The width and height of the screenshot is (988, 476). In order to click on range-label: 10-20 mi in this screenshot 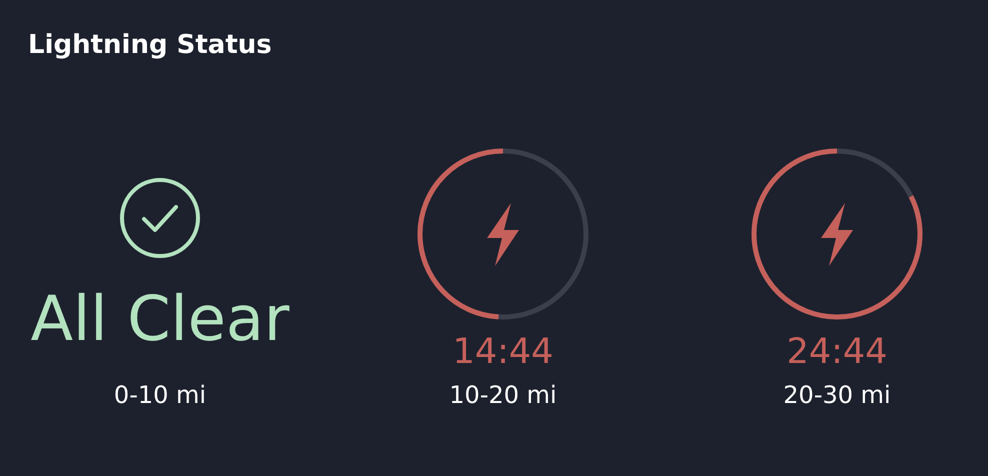, I will do `click(503, 395)`.